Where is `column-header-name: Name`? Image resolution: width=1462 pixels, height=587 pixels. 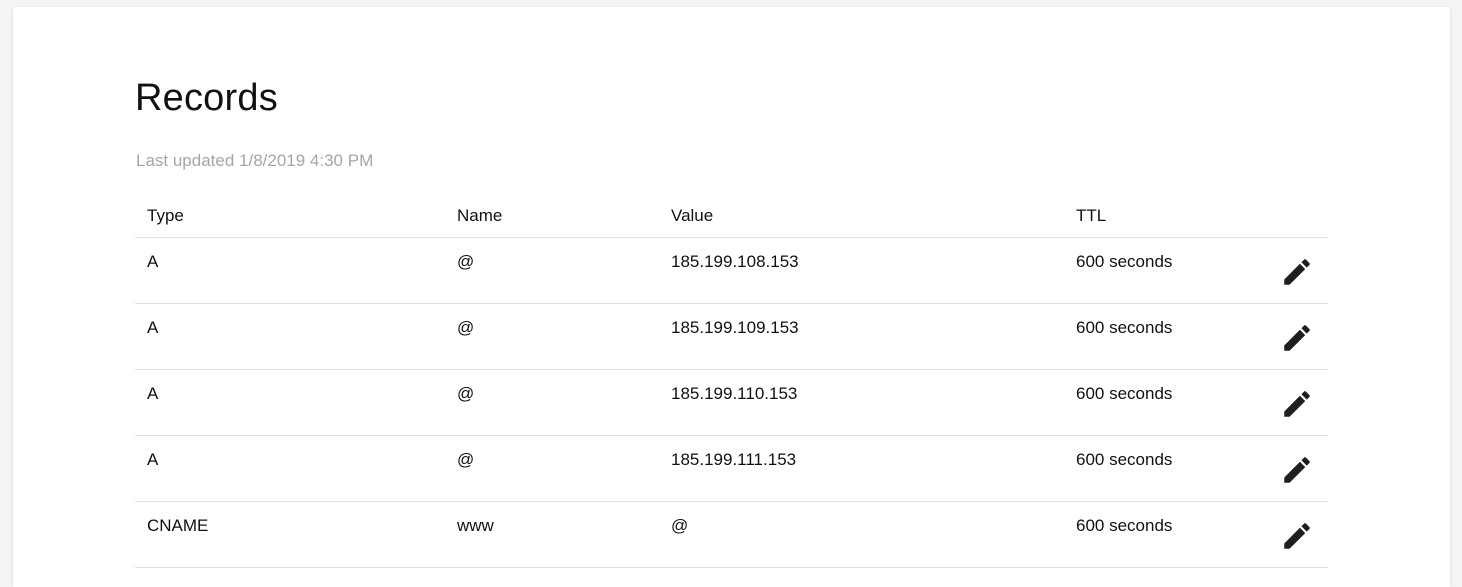 column-header-name: Name is located at coordinates (552, 216).